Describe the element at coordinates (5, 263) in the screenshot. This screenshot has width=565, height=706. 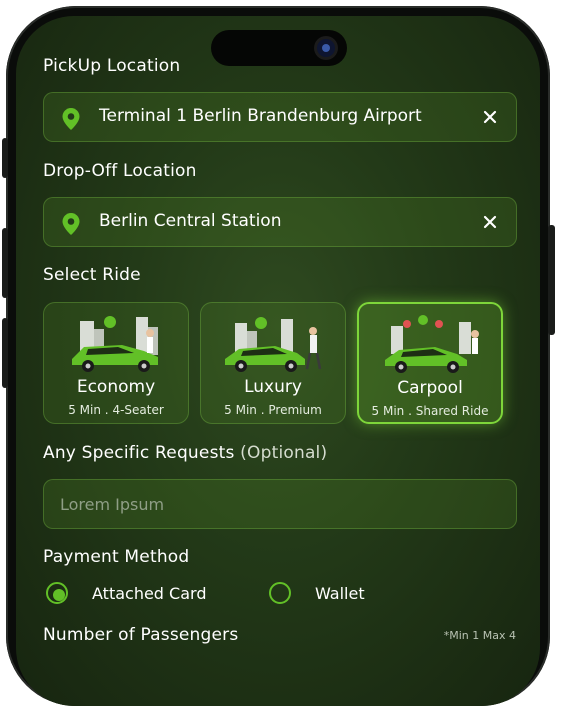
I see `side-button-volume-up` at that location.